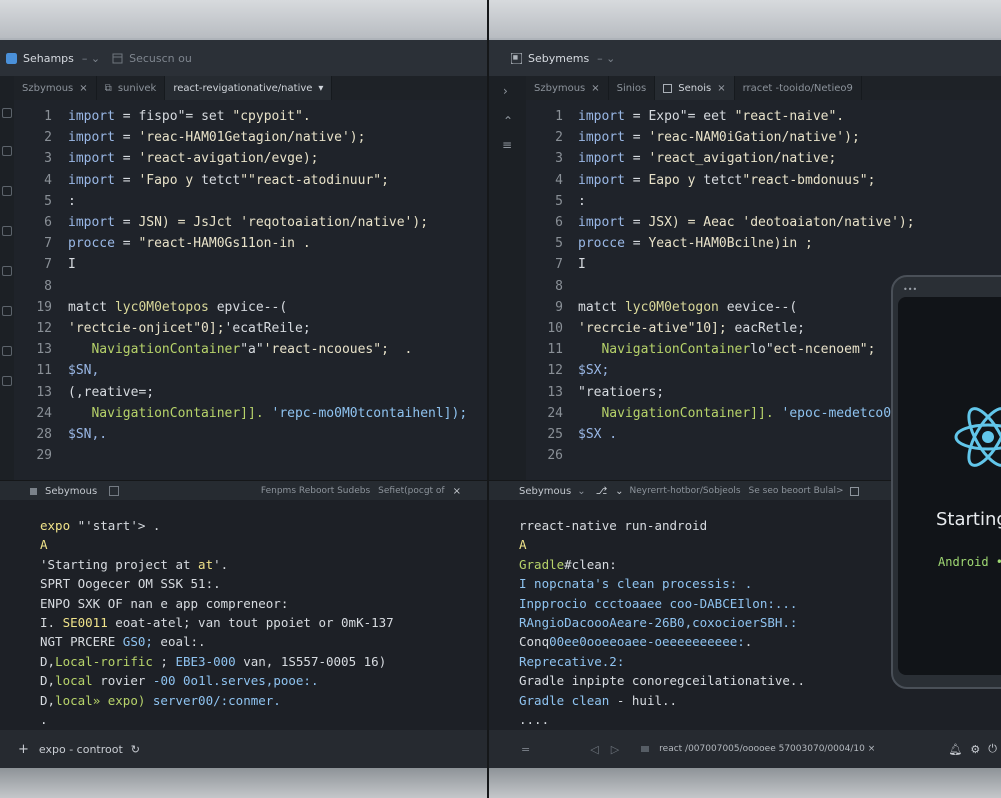  I want to click on maximize-icon, so click(854, 491).